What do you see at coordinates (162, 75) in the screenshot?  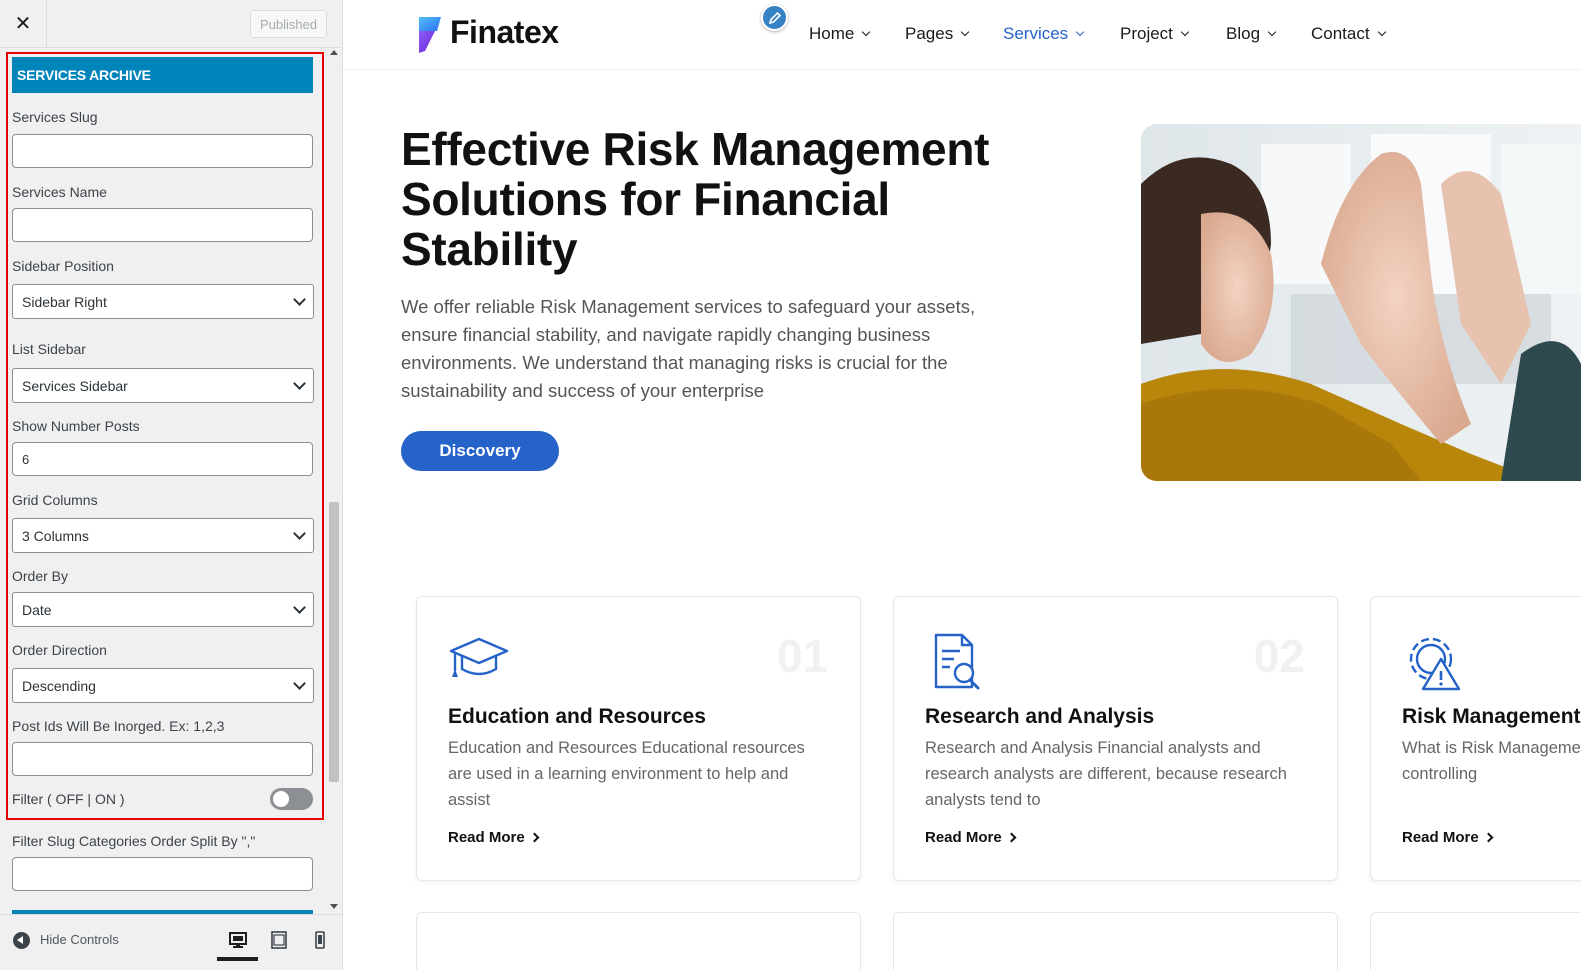 I see `section-title: SERVICES ARCHIVE` at bounding box center [162, 75].